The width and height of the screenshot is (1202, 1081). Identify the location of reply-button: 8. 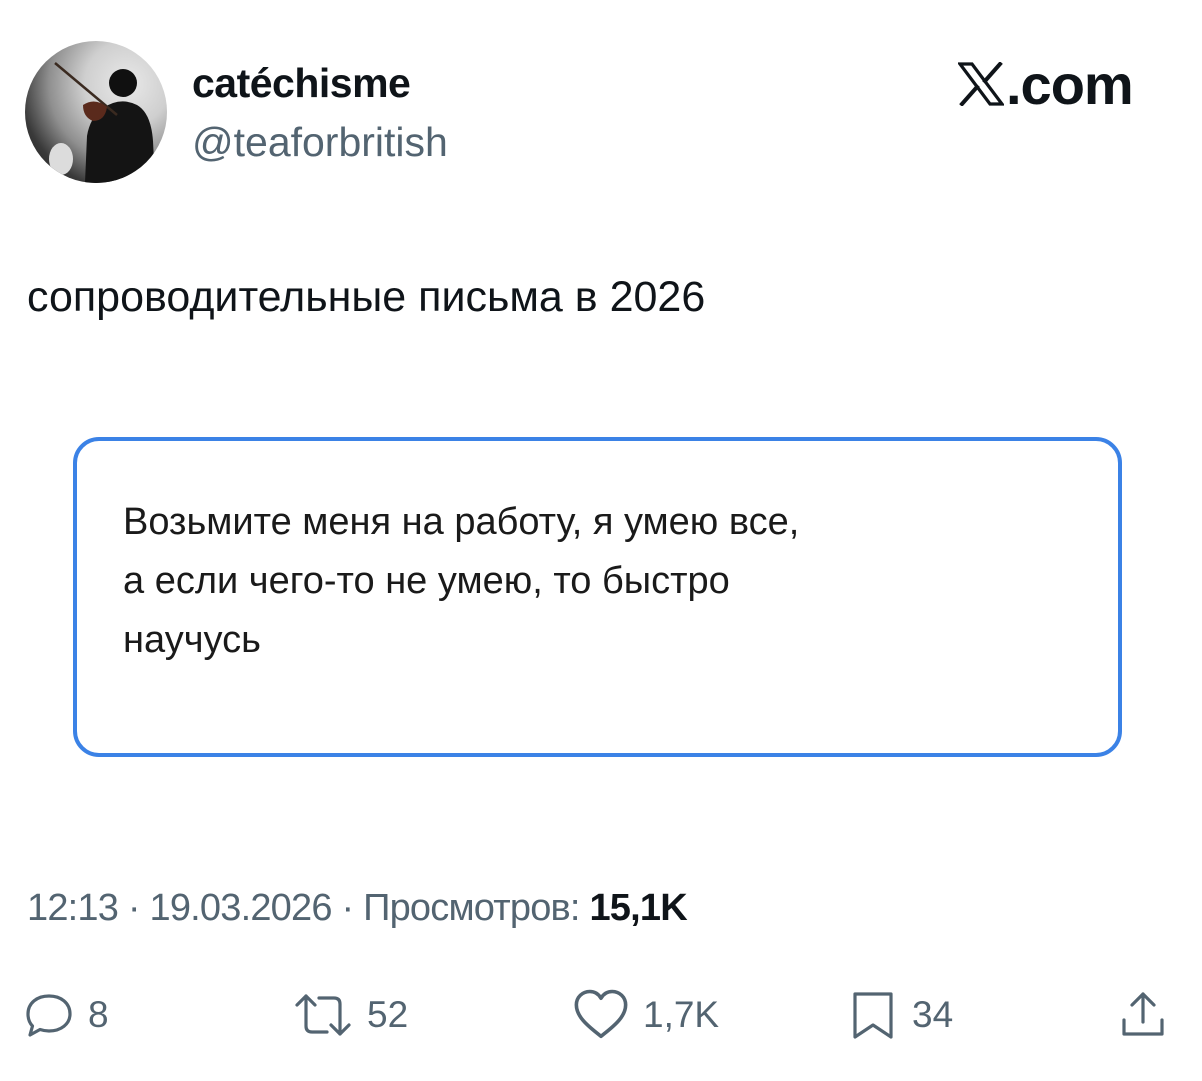
(66, 1015).